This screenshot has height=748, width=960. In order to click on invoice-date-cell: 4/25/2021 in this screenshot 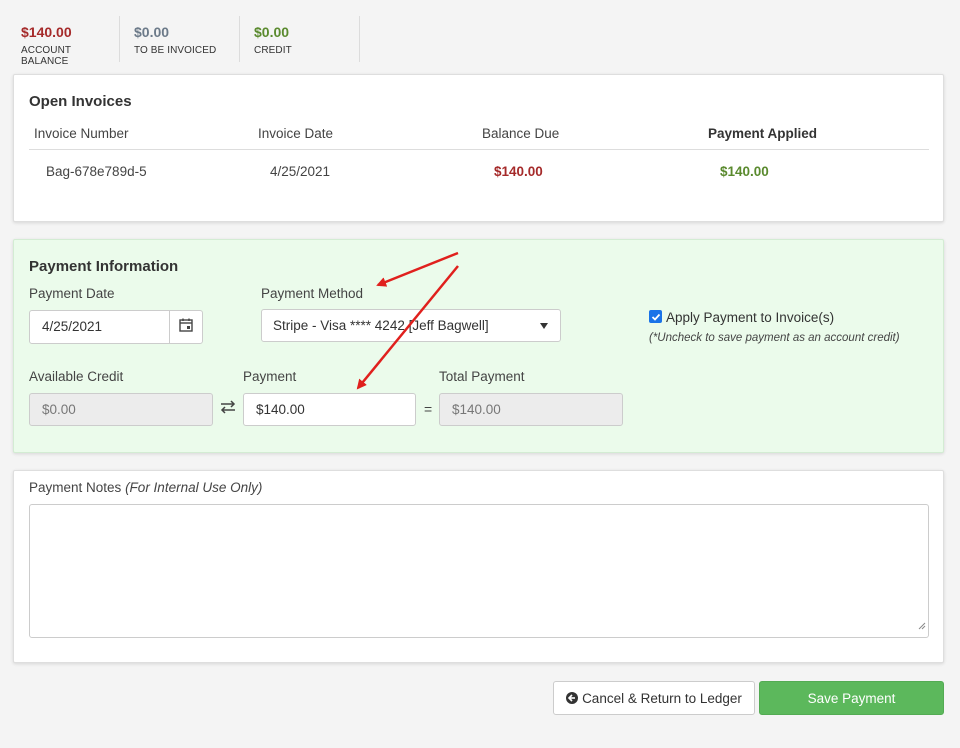, I will do `click(300, 171)`.